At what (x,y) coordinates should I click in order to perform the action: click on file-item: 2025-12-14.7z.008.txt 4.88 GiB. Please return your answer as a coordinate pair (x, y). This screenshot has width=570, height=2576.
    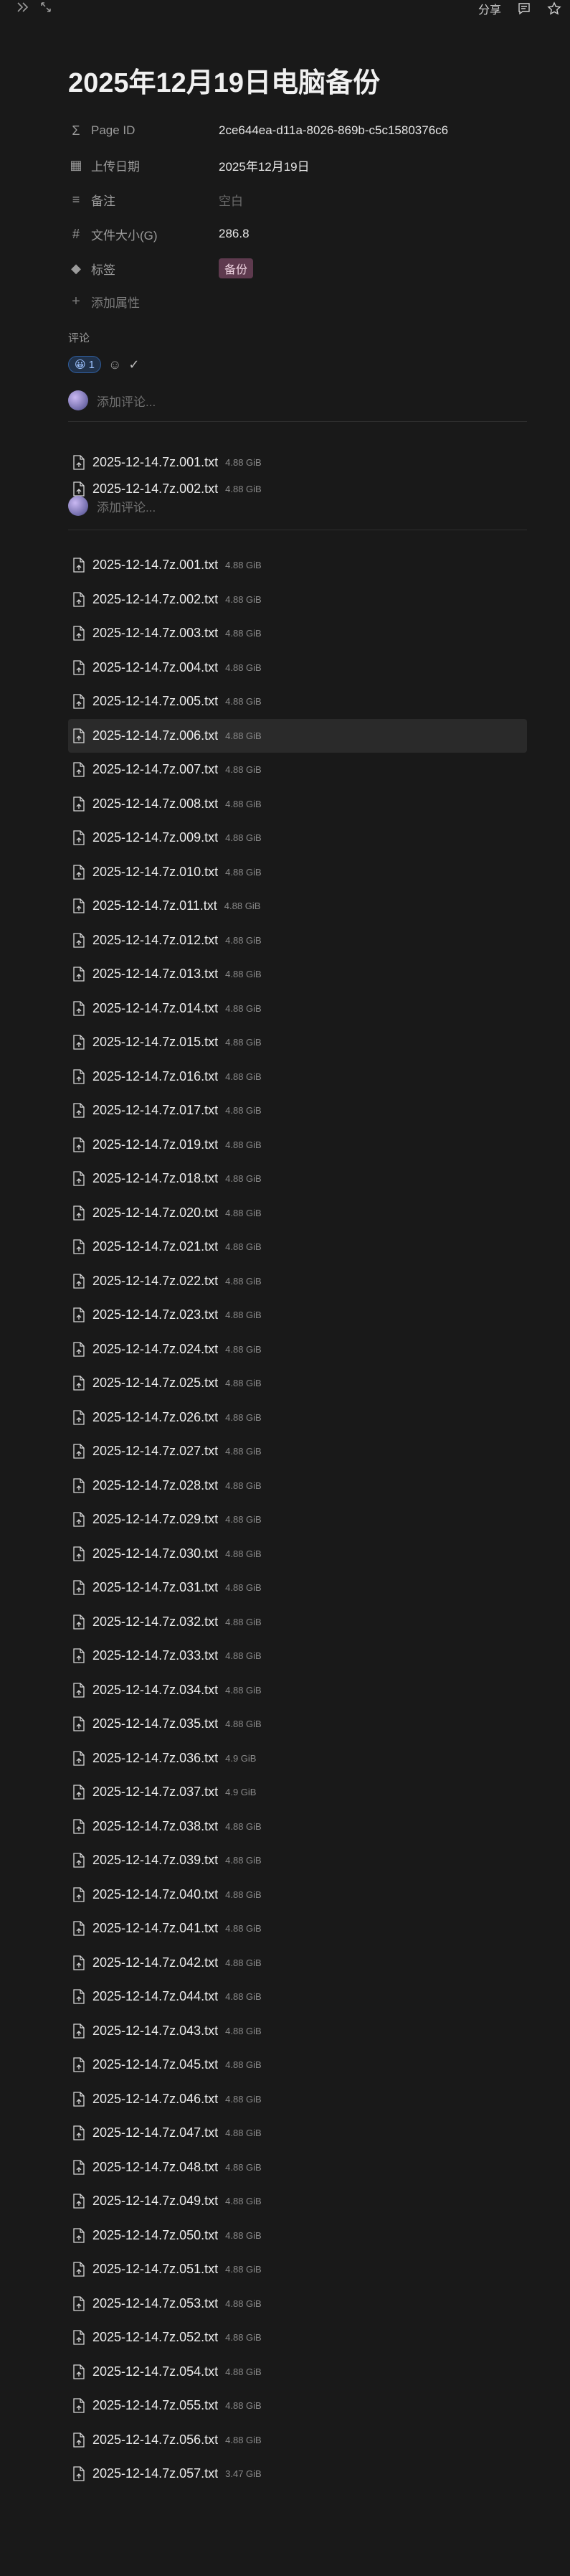
    Looking at the image, I should click on (297, 804).